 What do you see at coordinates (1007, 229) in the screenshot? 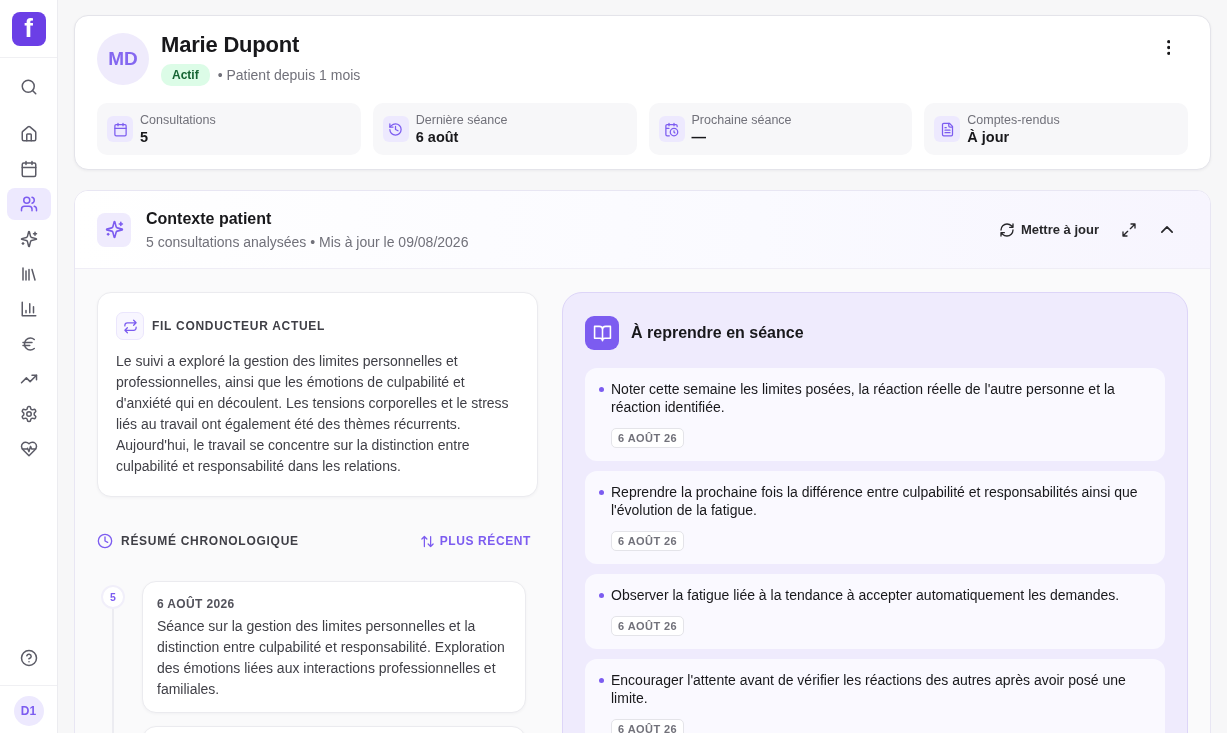
I see `refresh-icon` at bounding box center [1007, 229].